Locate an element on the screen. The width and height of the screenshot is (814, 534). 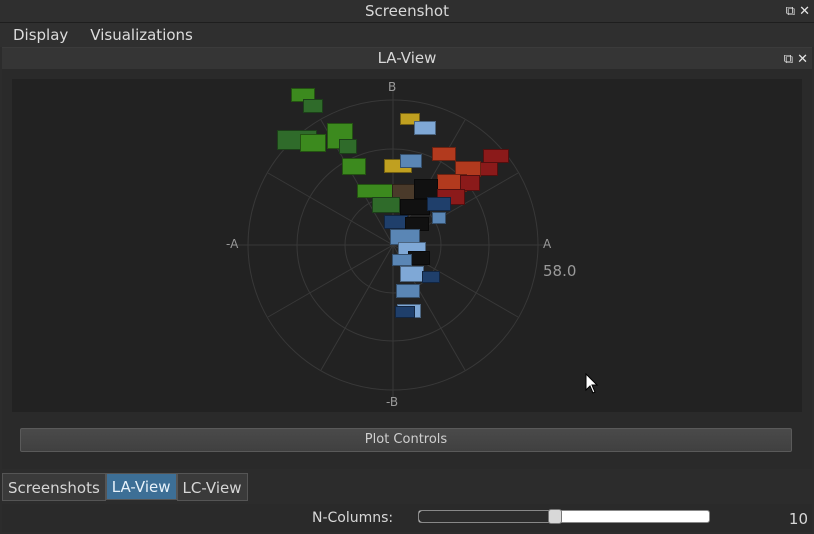
ncolumns-slider is located at coordinates (564, 516).